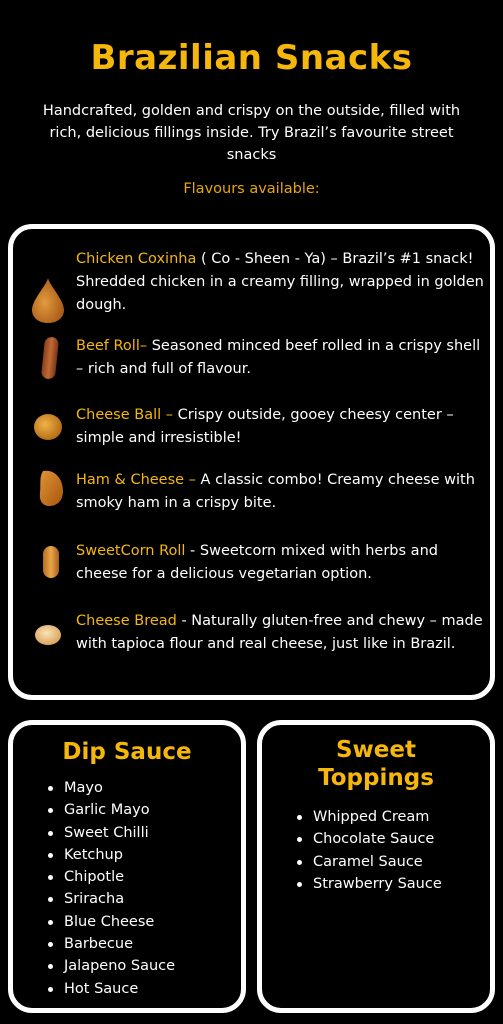  I want to click on sweet-toppings-title-line2: Toppings, so click(376, 778).